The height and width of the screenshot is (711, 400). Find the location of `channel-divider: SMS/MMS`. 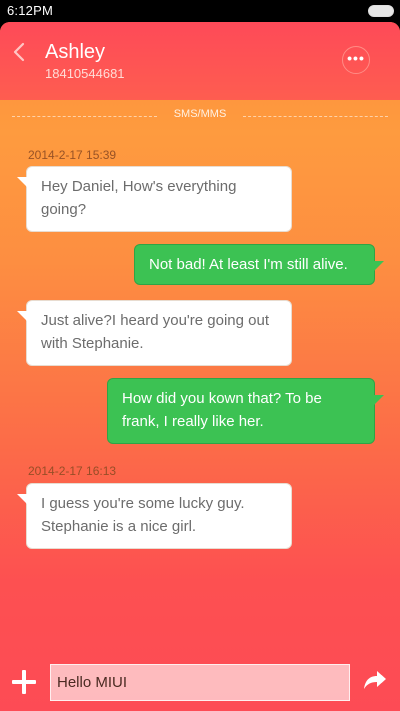

channel-divider: SMS/MMS is located at coordinates (200, 116).